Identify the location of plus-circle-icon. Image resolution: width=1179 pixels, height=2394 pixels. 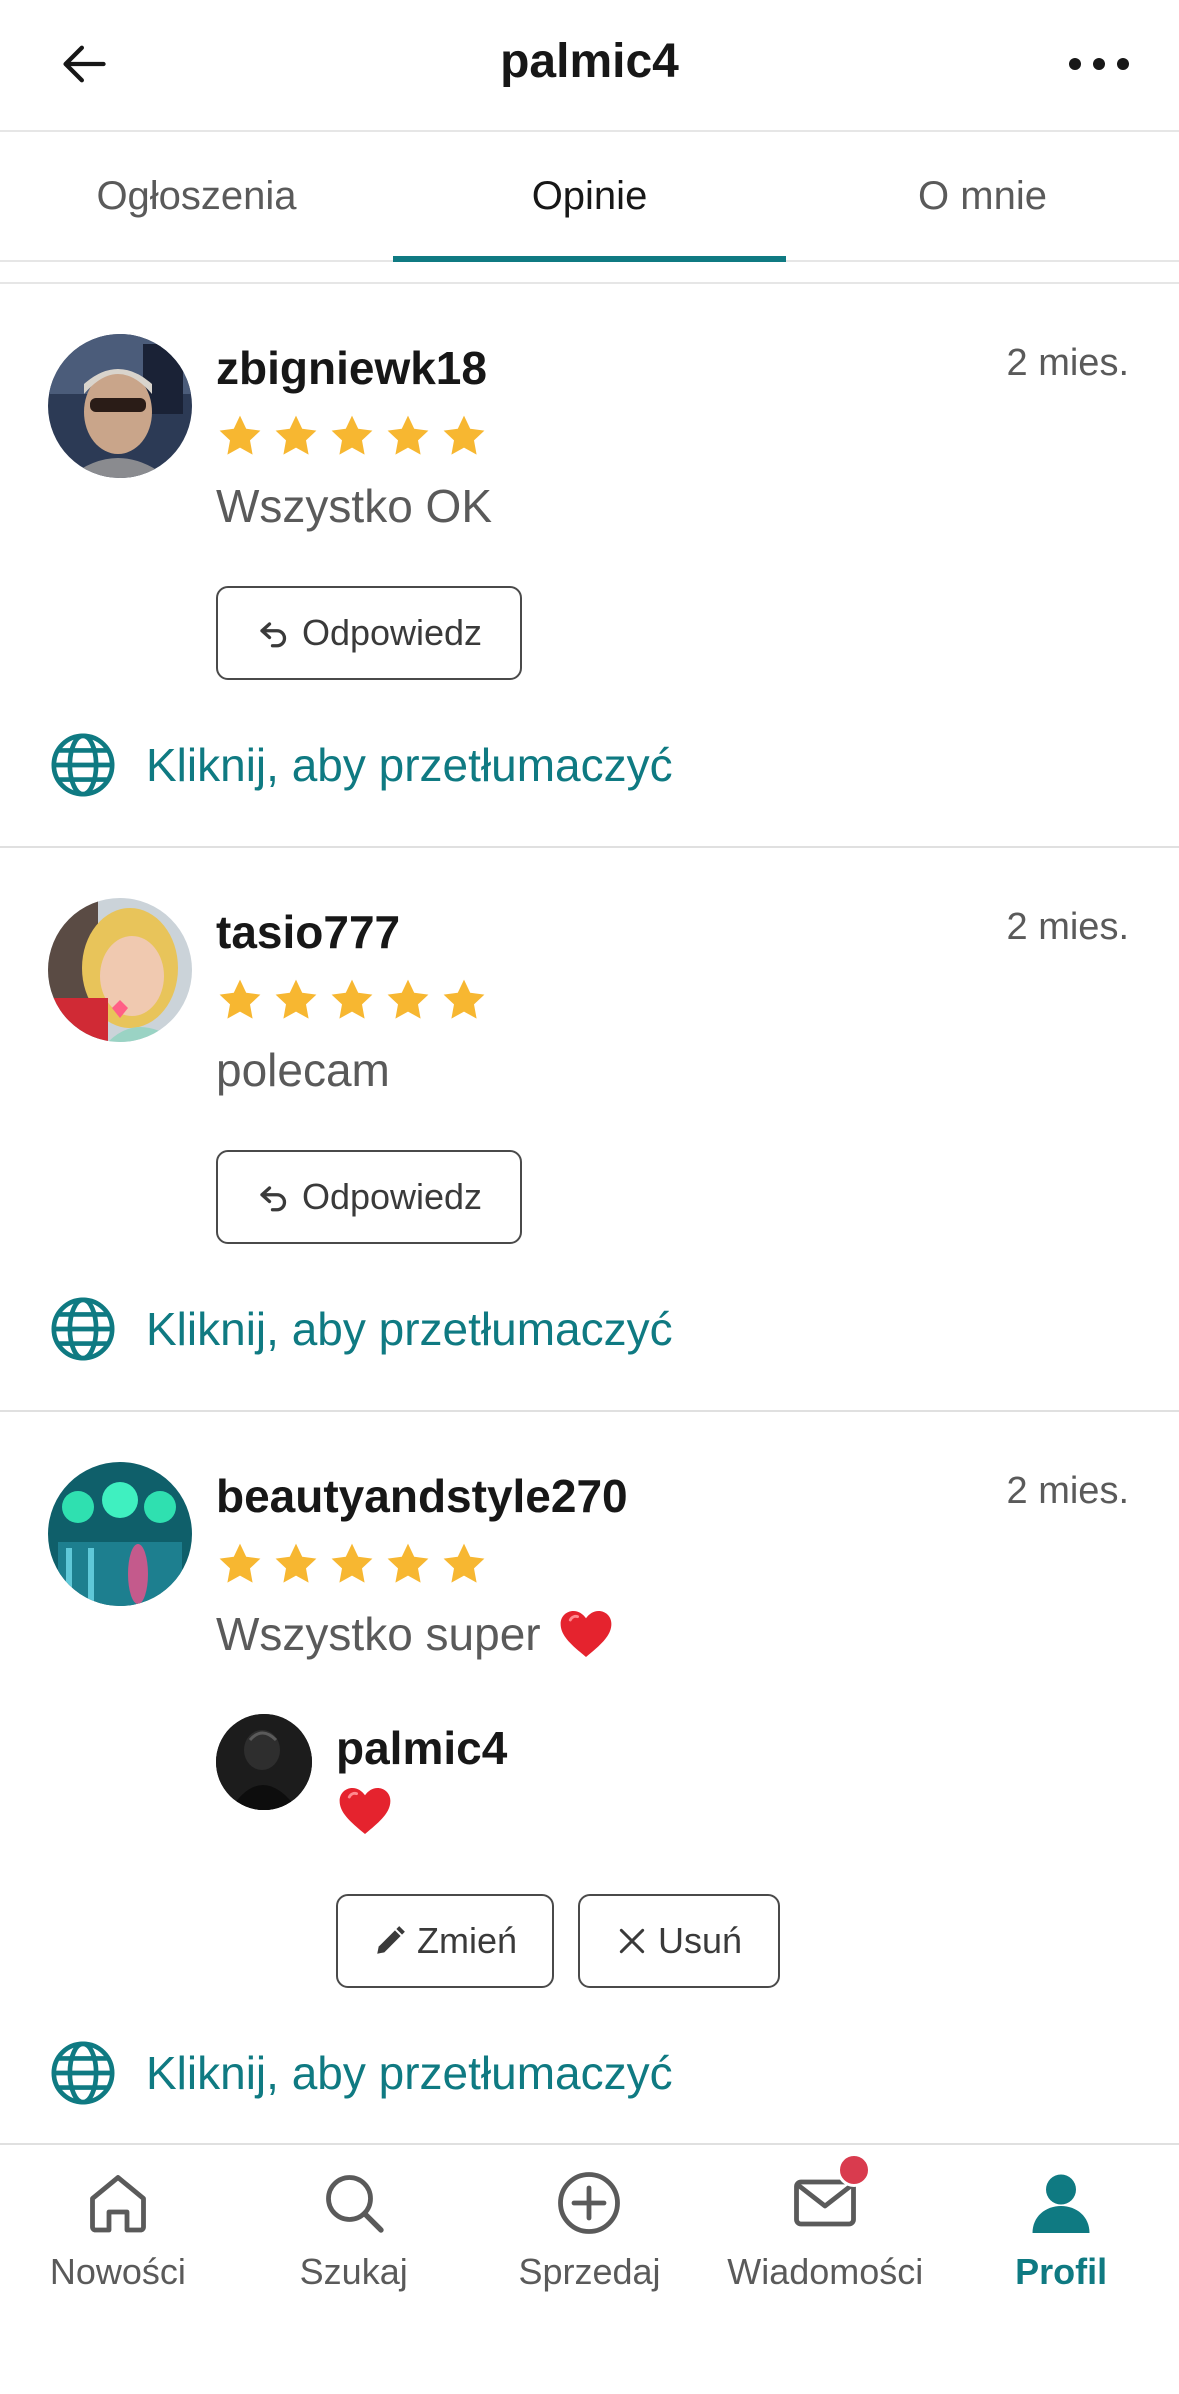
(589, 2203).